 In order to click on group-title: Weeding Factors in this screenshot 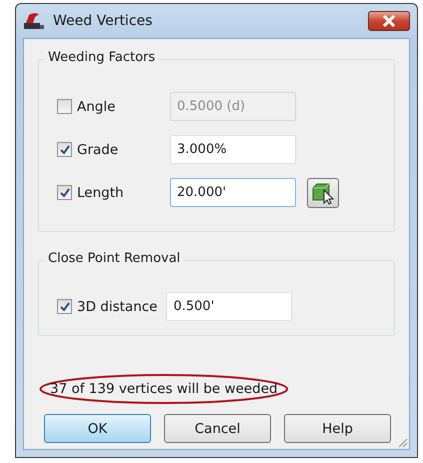, I will do `click(101, 57)`.